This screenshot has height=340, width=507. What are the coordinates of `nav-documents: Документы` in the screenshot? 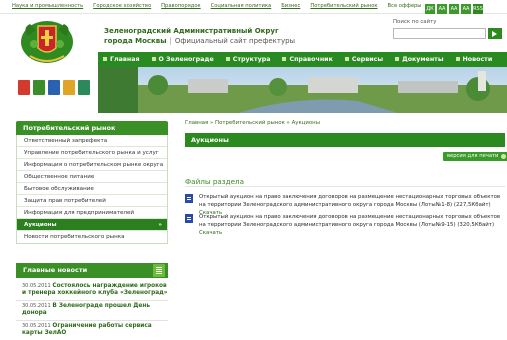 It's located at (420, 59).